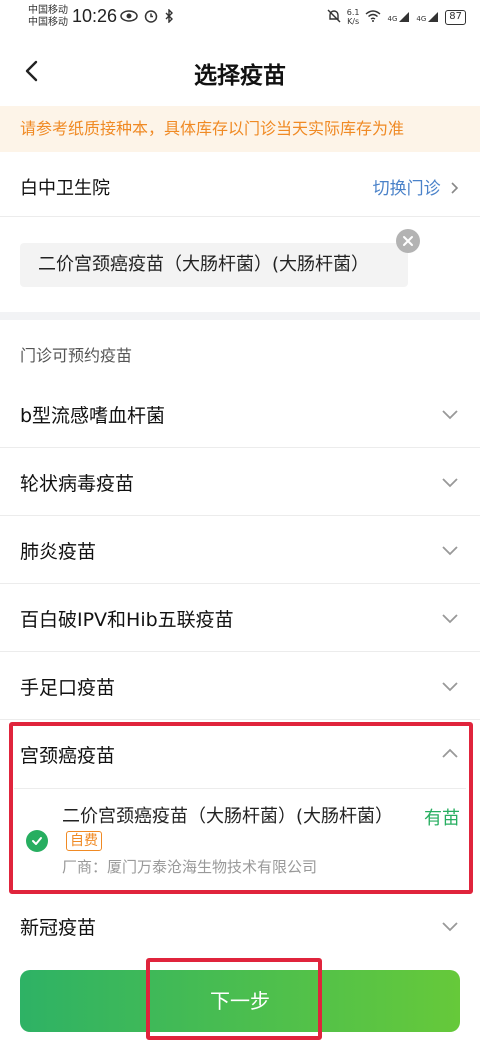 This screenshot has height=1040, width=480. Describe the element at coordinates (392, 19) in the screenshot. I see `signal-1-label: 4G` at that location.